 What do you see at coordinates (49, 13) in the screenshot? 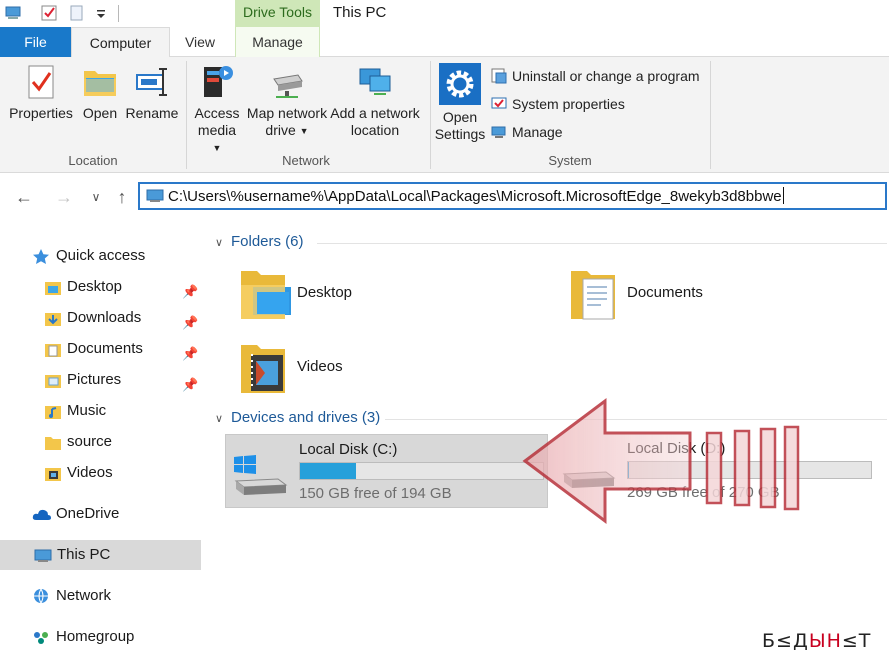
I see `properties-quick-icon` at bounding box center [49, 13].